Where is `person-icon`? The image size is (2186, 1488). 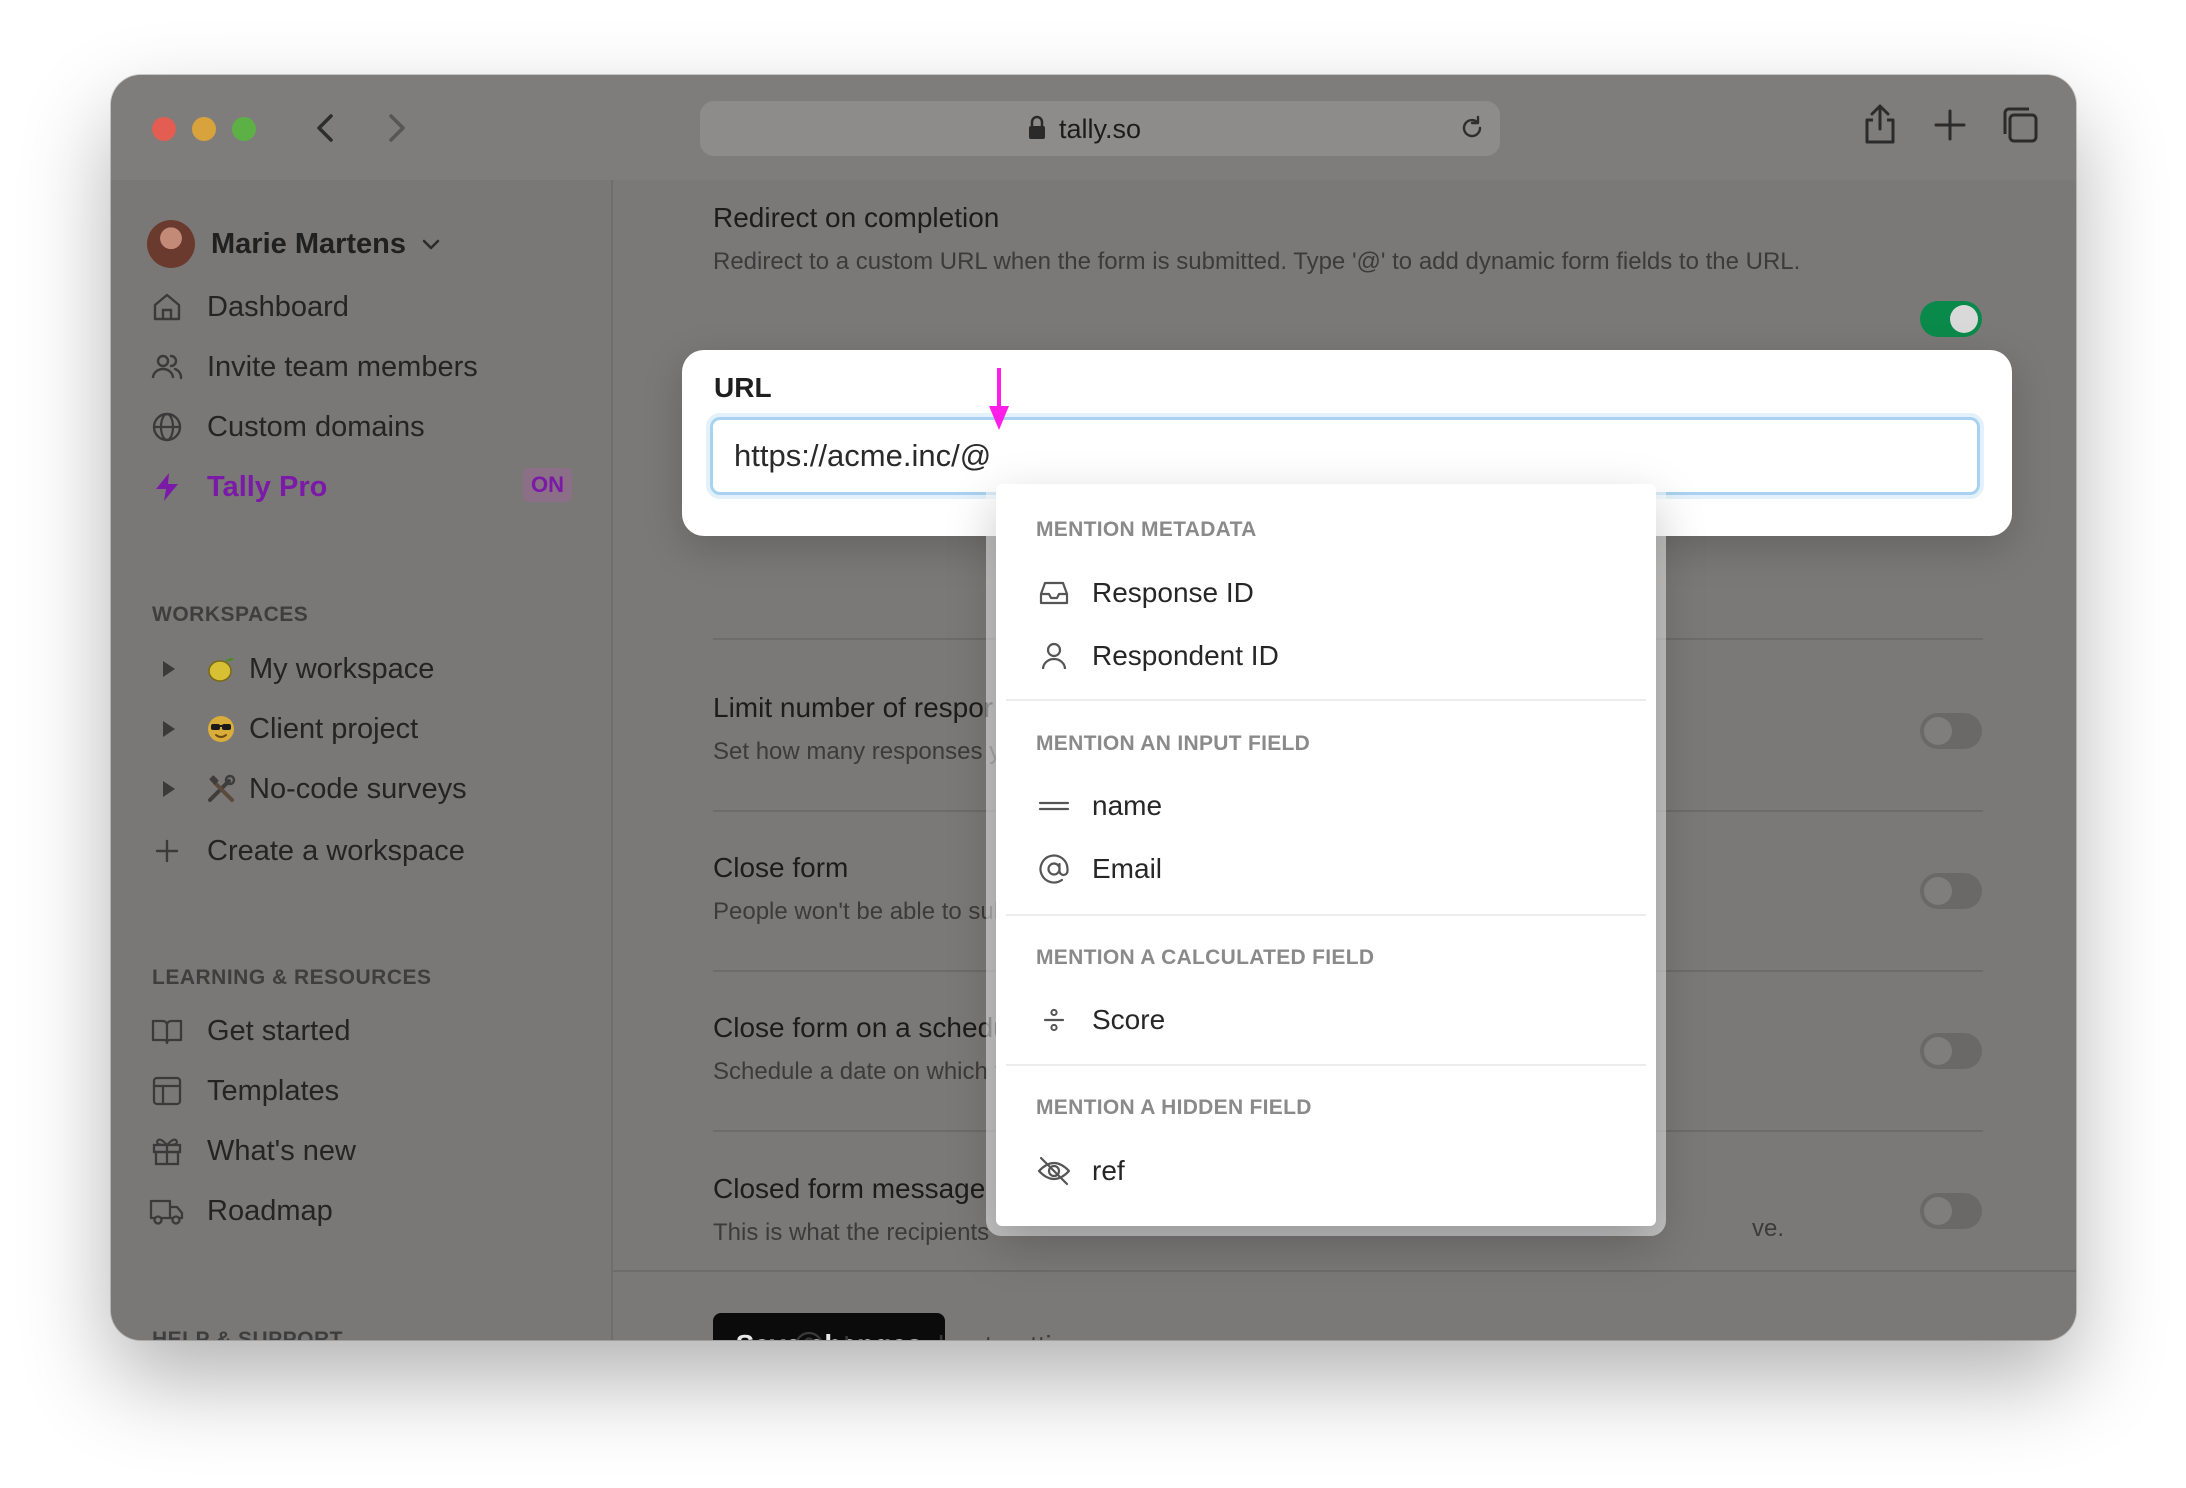 person-icon is located at coordinates (1054, 656).